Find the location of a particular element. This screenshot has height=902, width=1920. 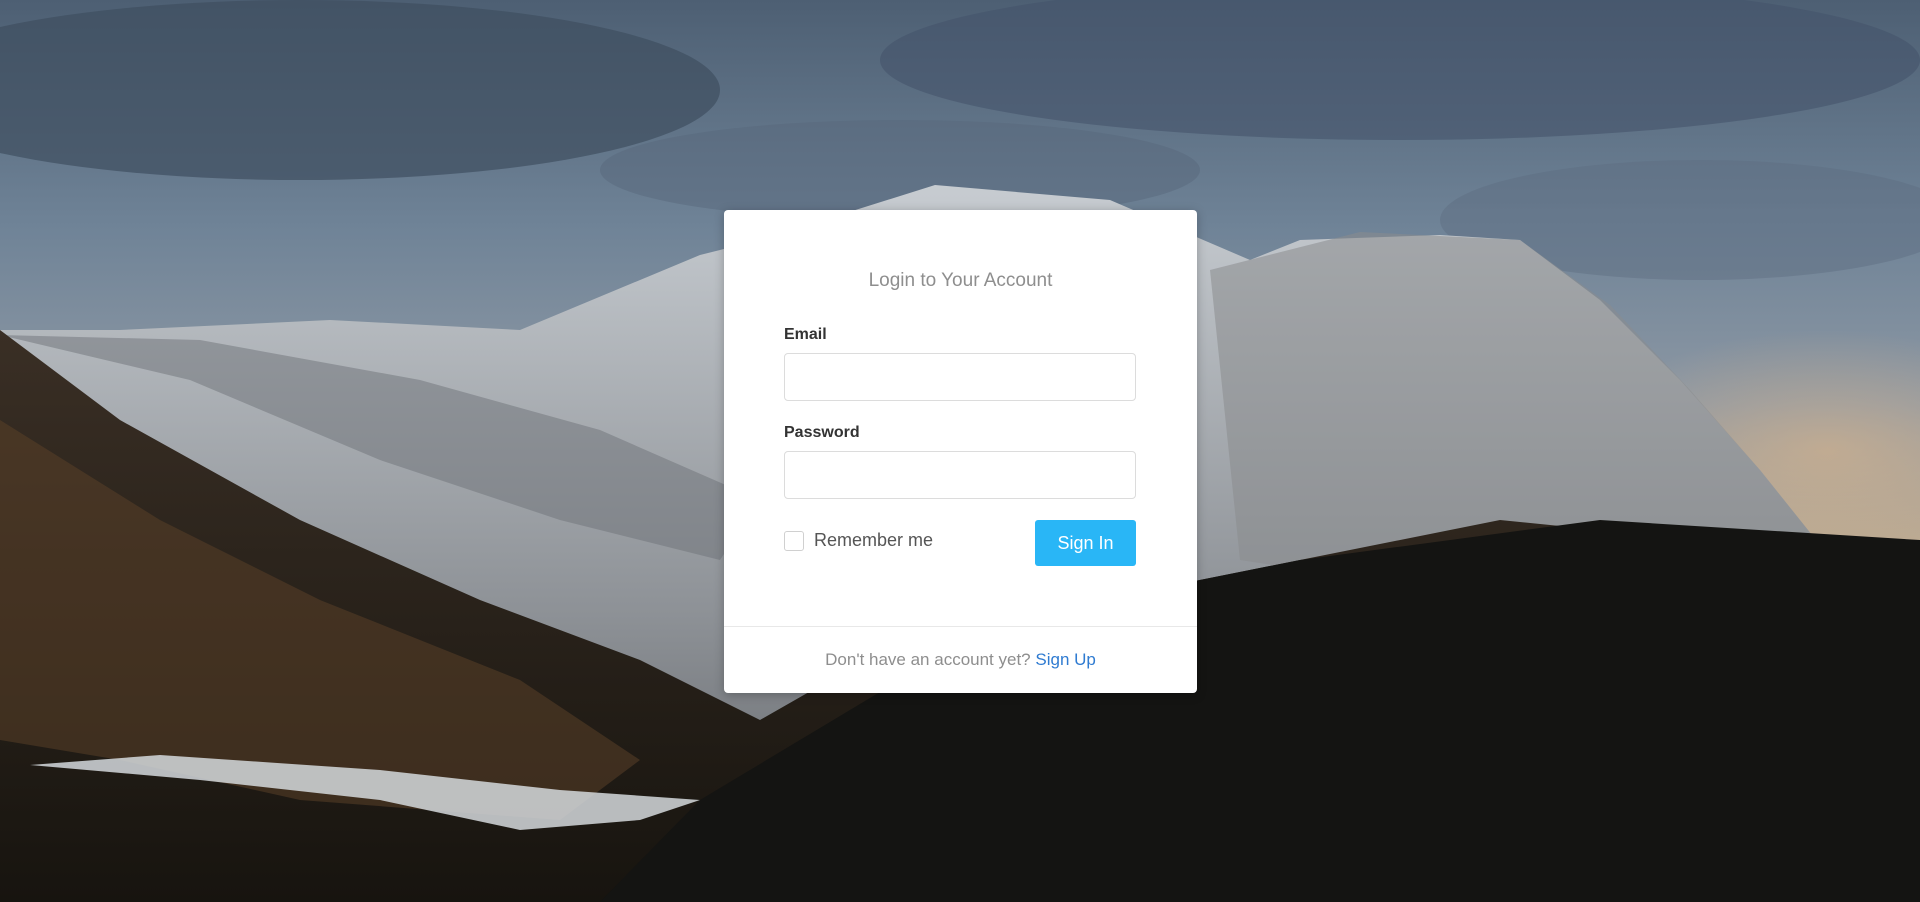

password-input is located at coordinates (960, 475).